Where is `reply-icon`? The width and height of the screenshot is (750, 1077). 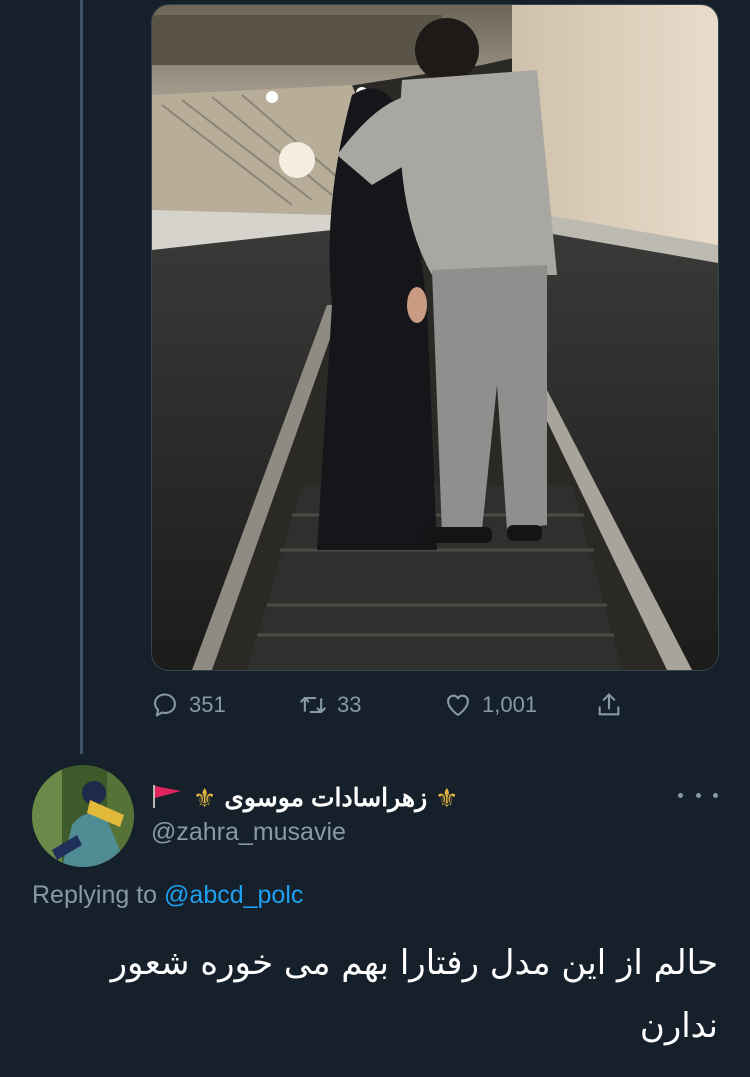 reply-icon is located at coordinates (165, 705).